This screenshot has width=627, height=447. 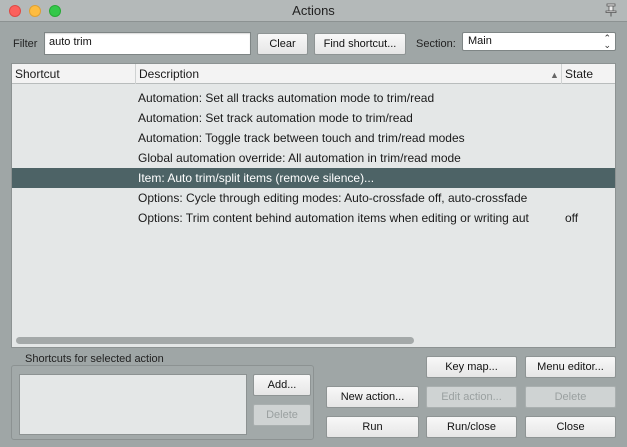 What do you see at coordinates (554, 75) in the screenshot?
I see `sort-ascending-icon: ▲` at bounding box center [554, 75].